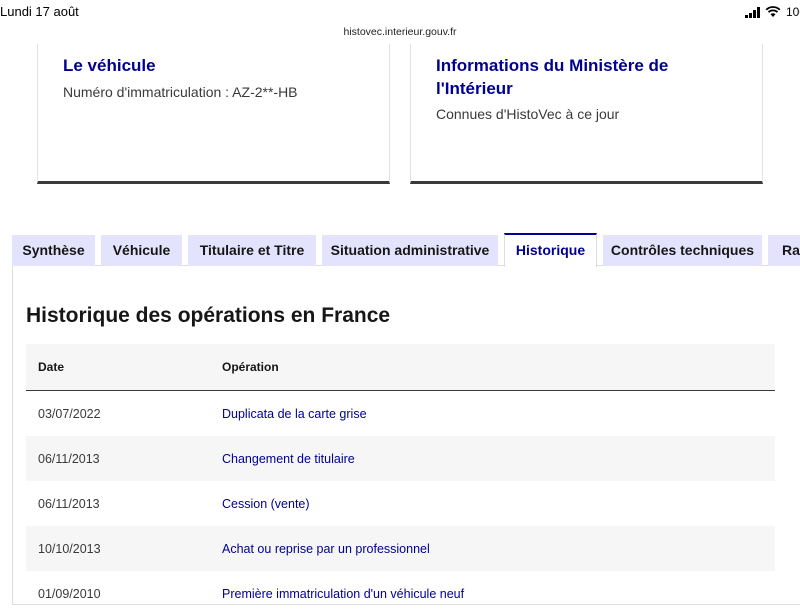 This screenshot has height=616, width=800. What do you see at coordinates (400, 413) in the screenshot?
I see `table-row: 03/07/2022 Duplicata de la carte grise` at bounding box center [400, 413].